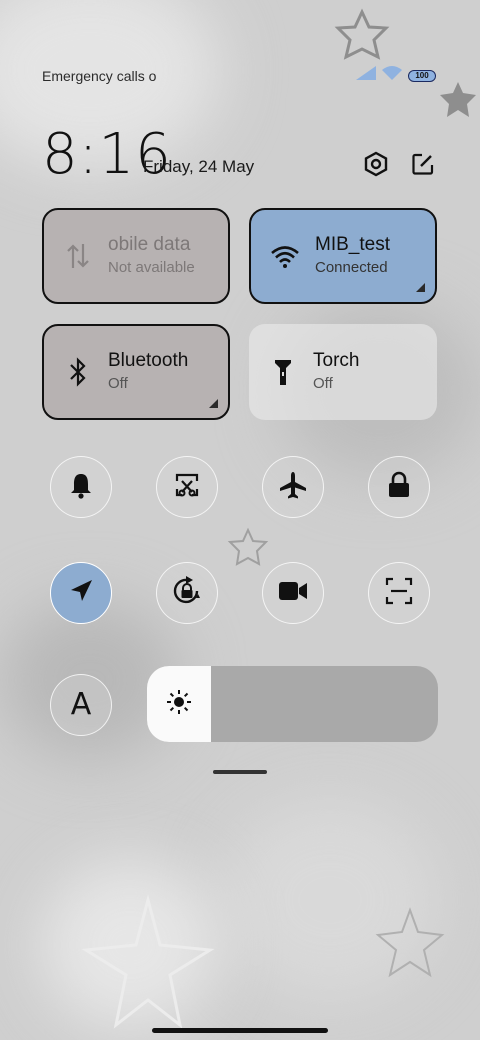 The image size is (480, 1040). I want to click on screen-recorder-toggle, so click(293, 593).